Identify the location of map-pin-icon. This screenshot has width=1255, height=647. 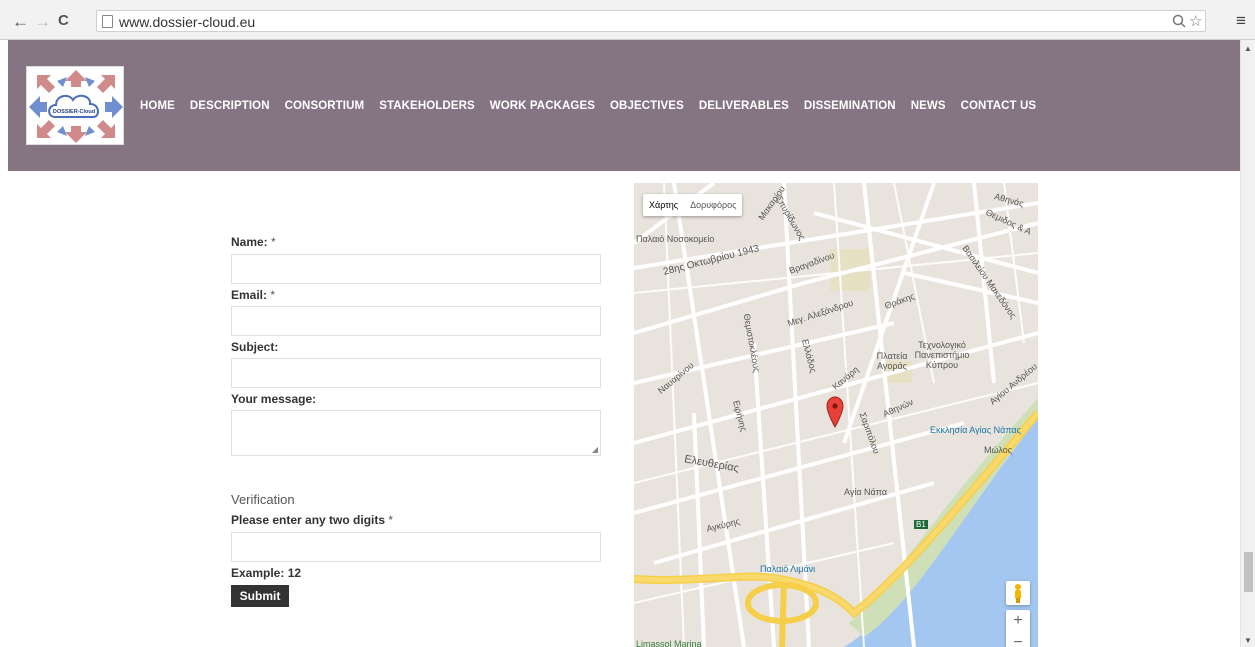
(835, 414).